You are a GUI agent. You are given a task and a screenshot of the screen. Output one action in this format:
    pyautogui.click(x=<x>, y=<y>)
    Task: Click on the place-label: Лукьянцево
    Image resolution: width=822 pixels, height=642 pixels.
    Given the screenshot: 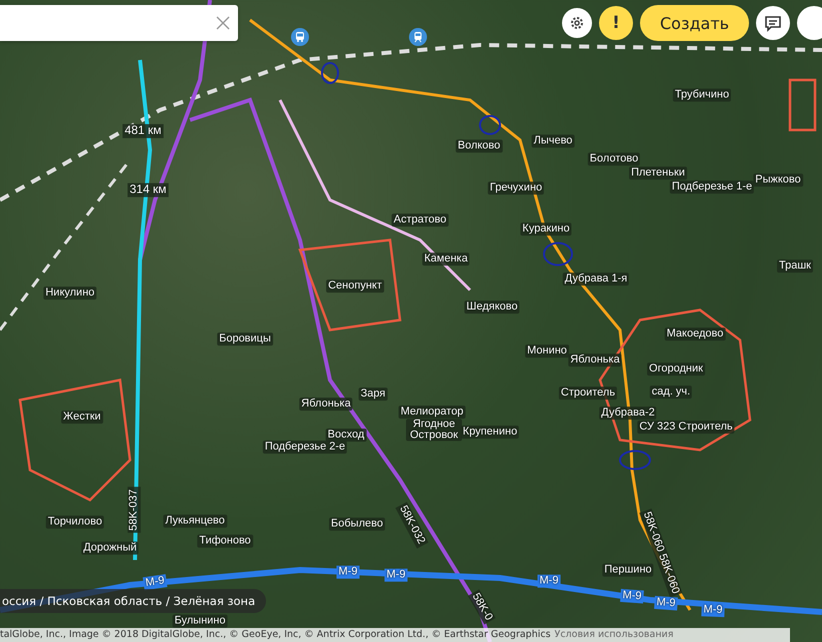 What is the action you would take?
    pyautogui.click(x=195, y=521)
    